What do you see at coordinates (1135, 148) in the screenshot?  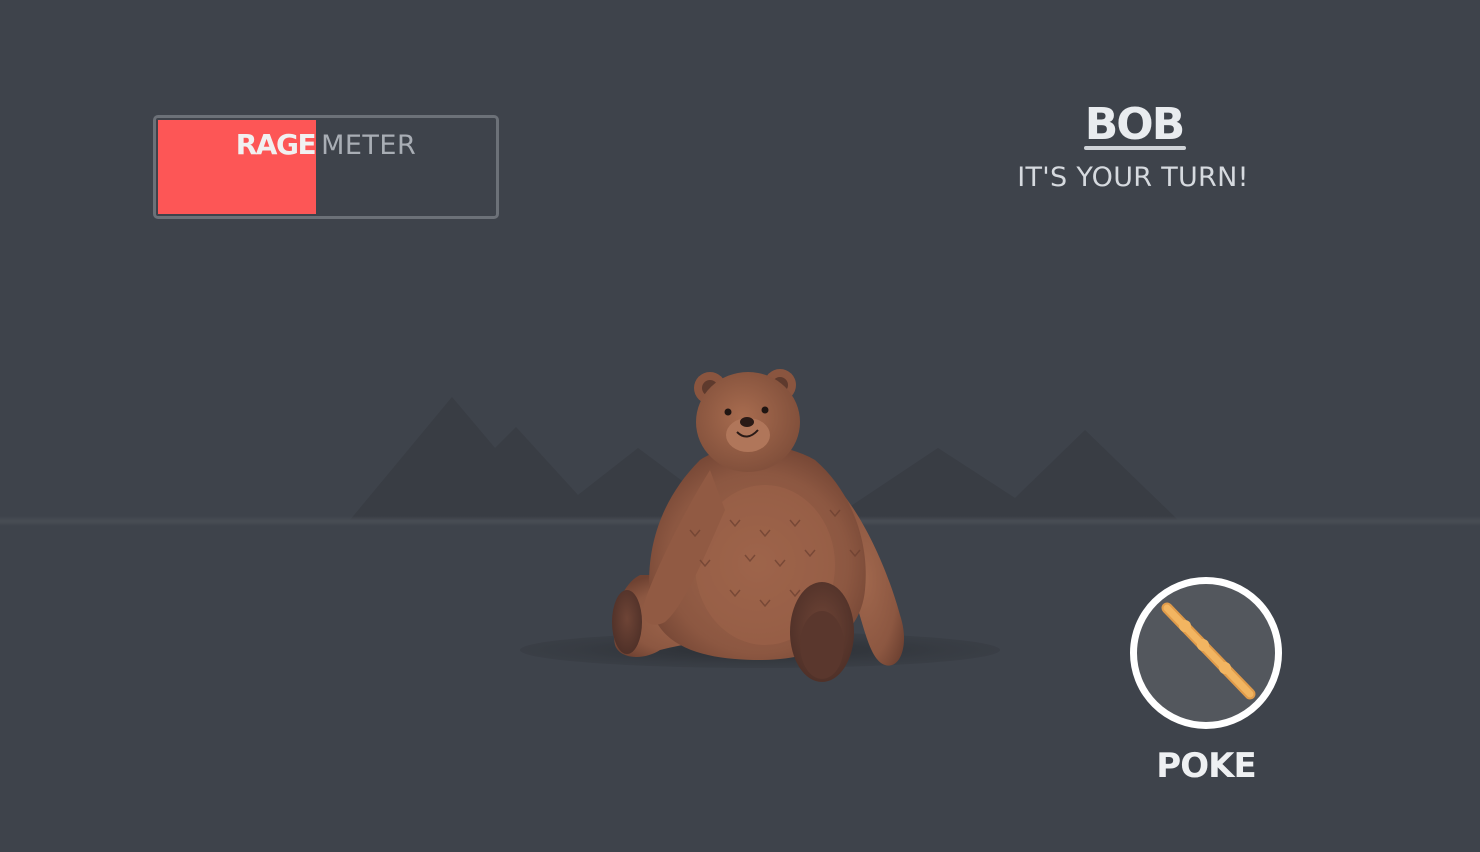 I see `player-name-underline` at bounding box center [1135, 148].